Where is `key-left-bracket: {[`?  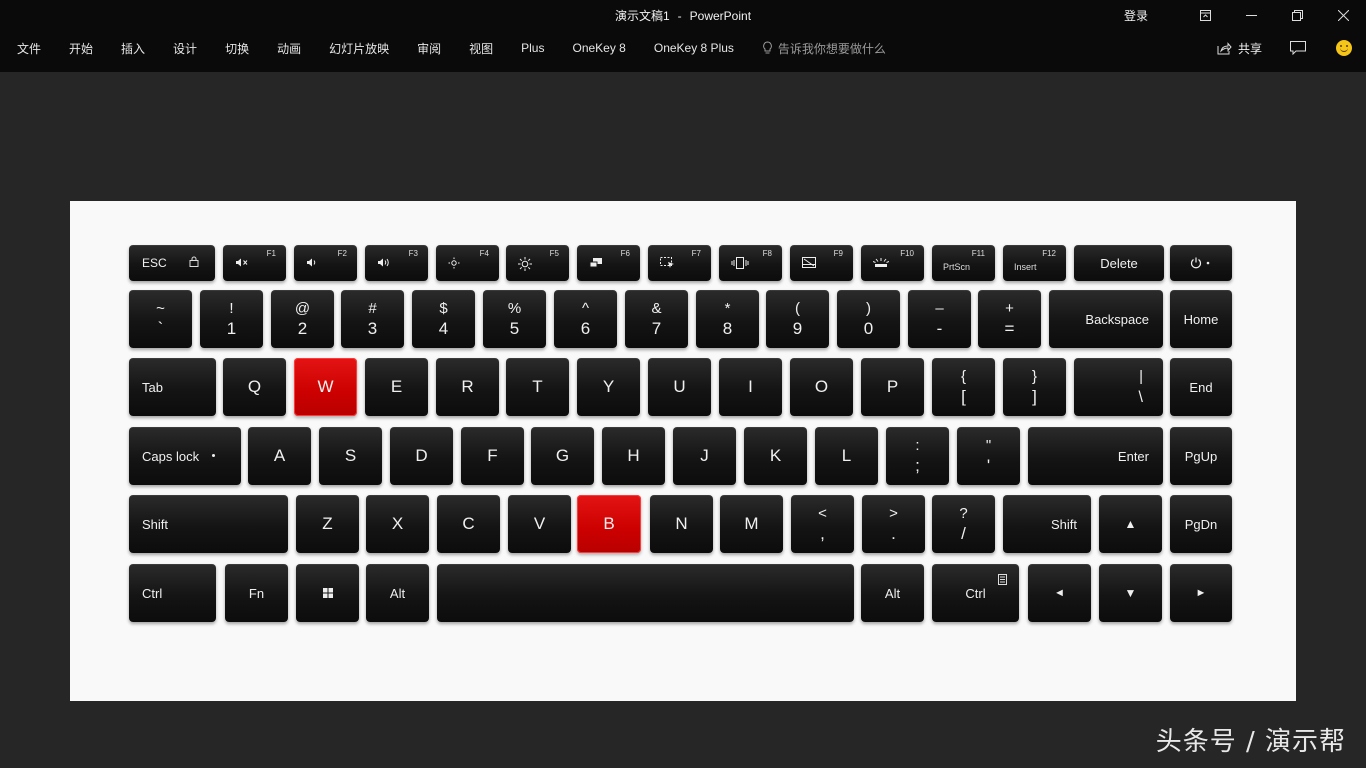
key-left-bracket: {[ is located at coordinates (963, 387).